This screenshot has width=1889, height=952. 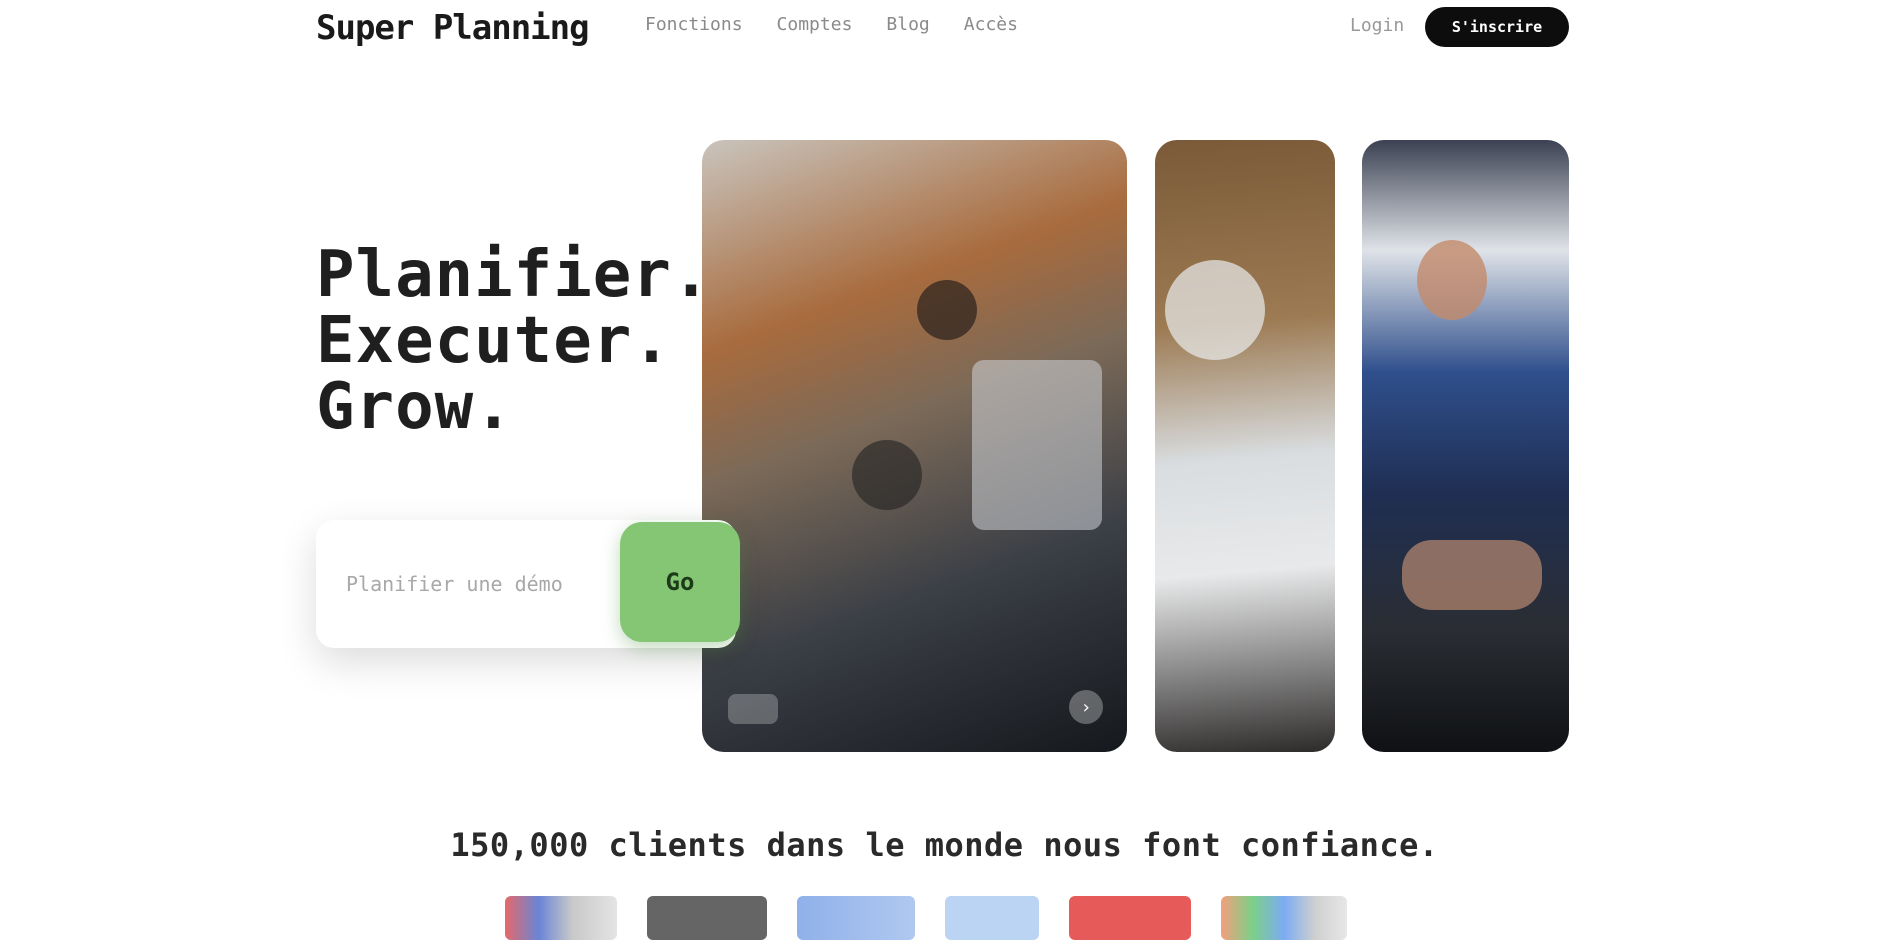 What do you see at coordinates (1086, 707) in the screenshot?
I see `arrow-right-icon: ›` at bounding box center [1086, 707].